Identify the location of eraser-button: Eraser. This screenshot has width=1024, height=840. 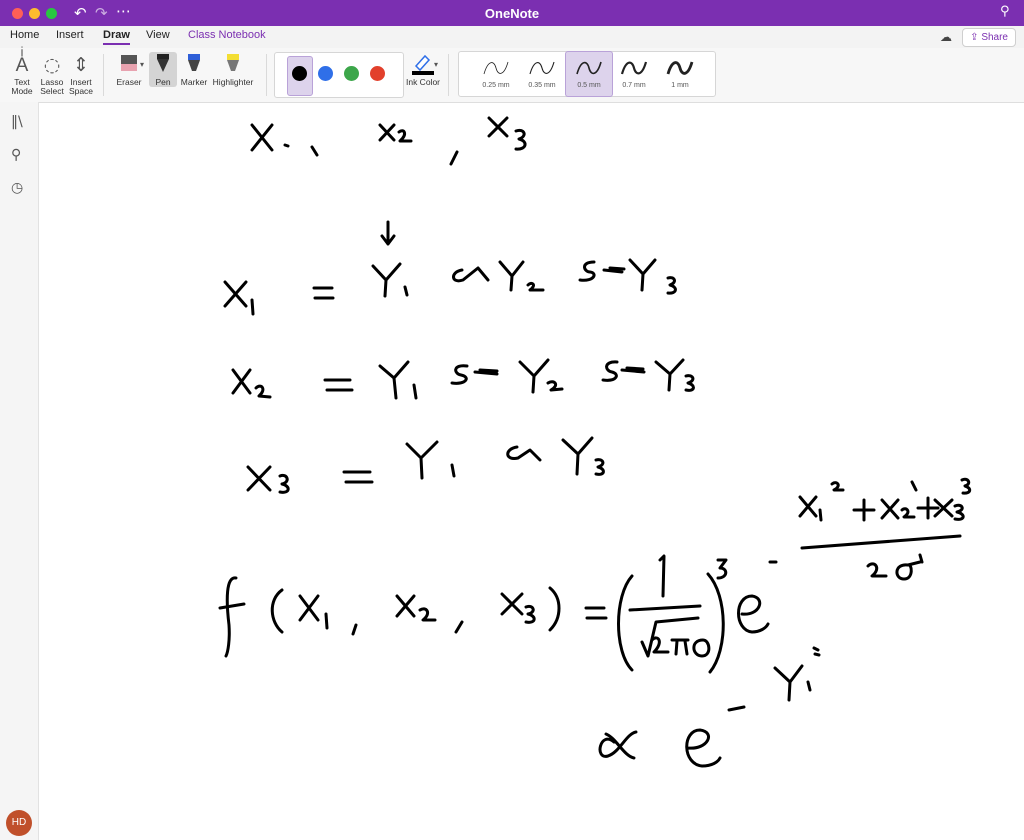
(129, 69).